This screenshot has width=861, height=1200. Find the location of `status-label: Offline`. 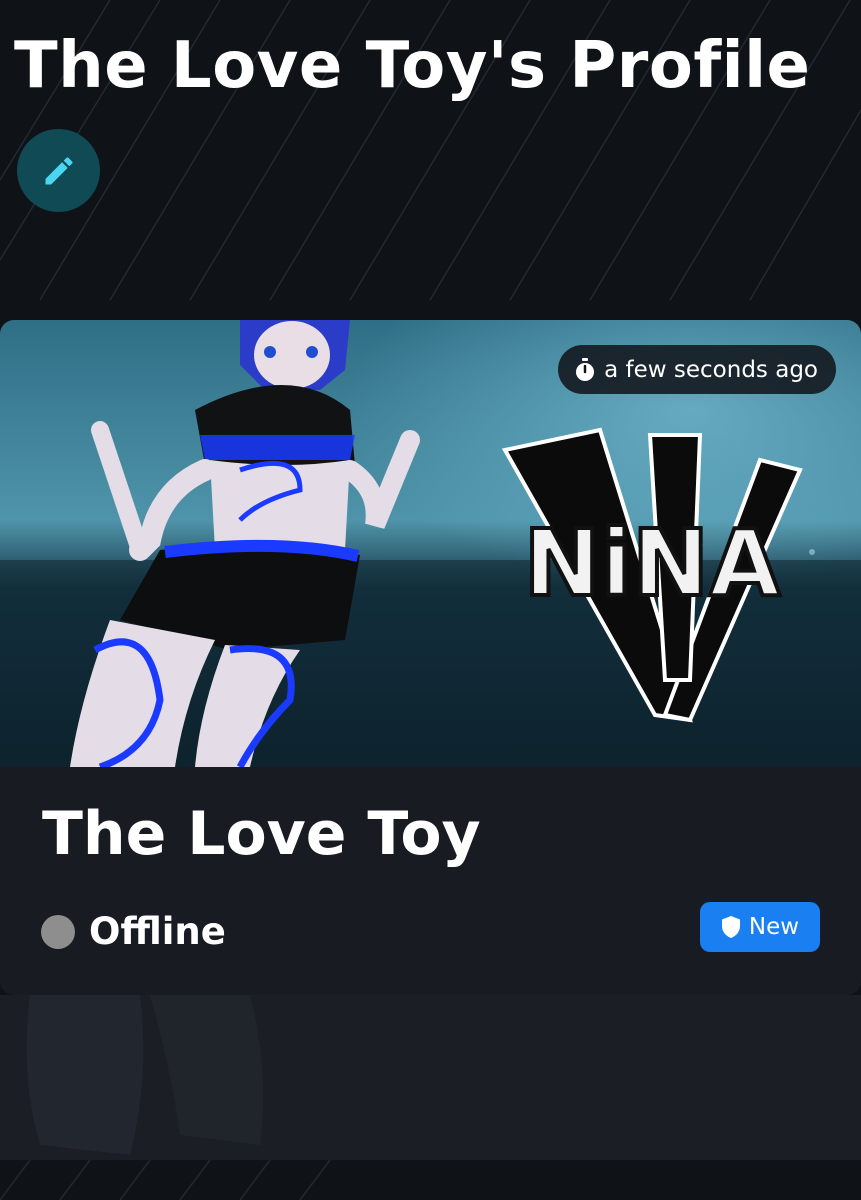

status-label: Offline is located at coordinates (157, 931).